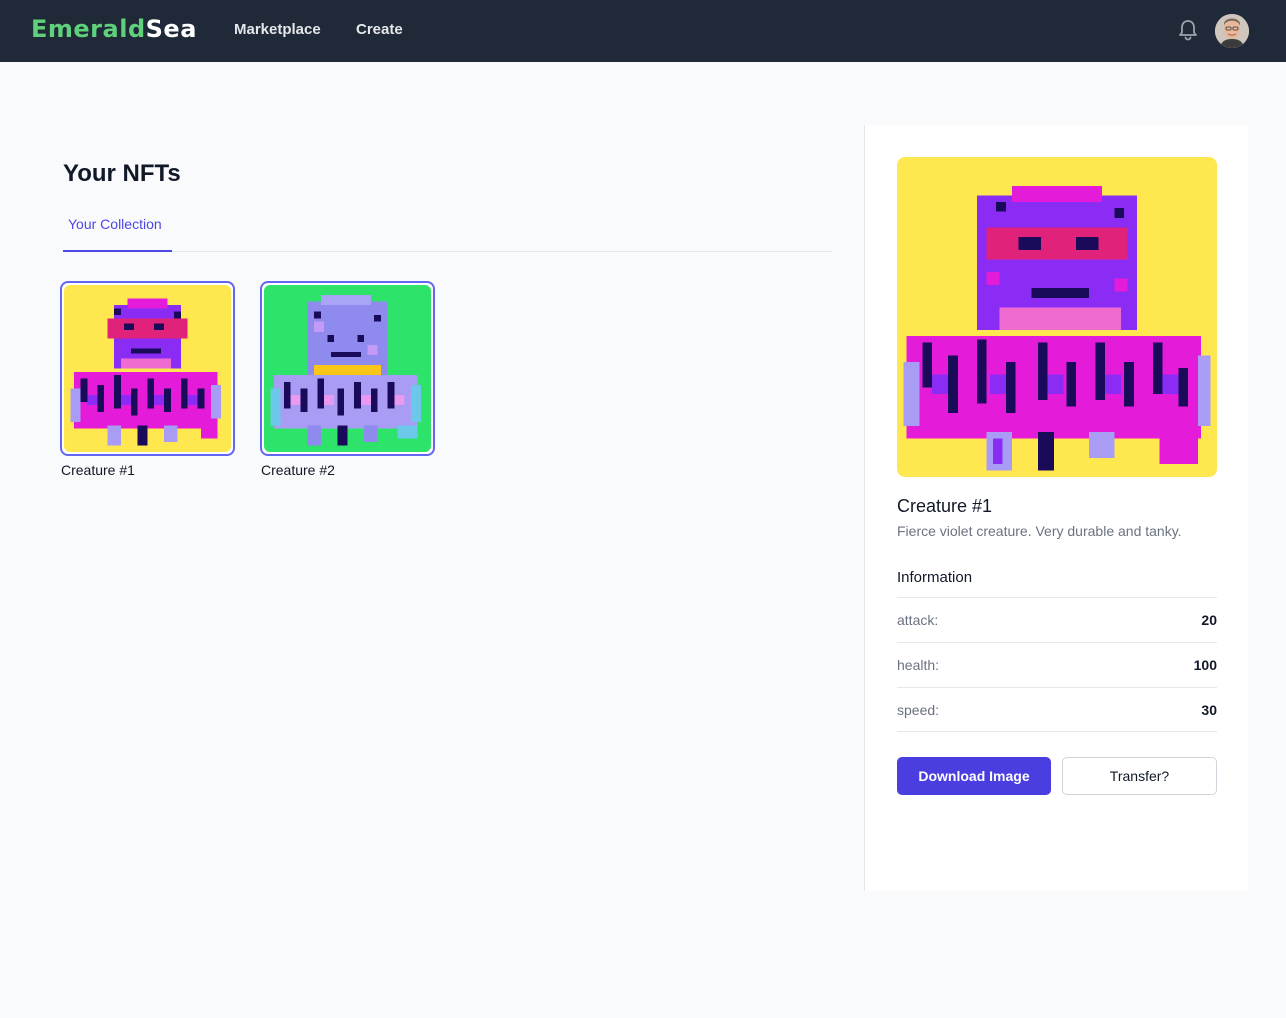 This screenshot has width=1286, height=1018. I want to click on attribute-value: 100, so click(1205, 665).